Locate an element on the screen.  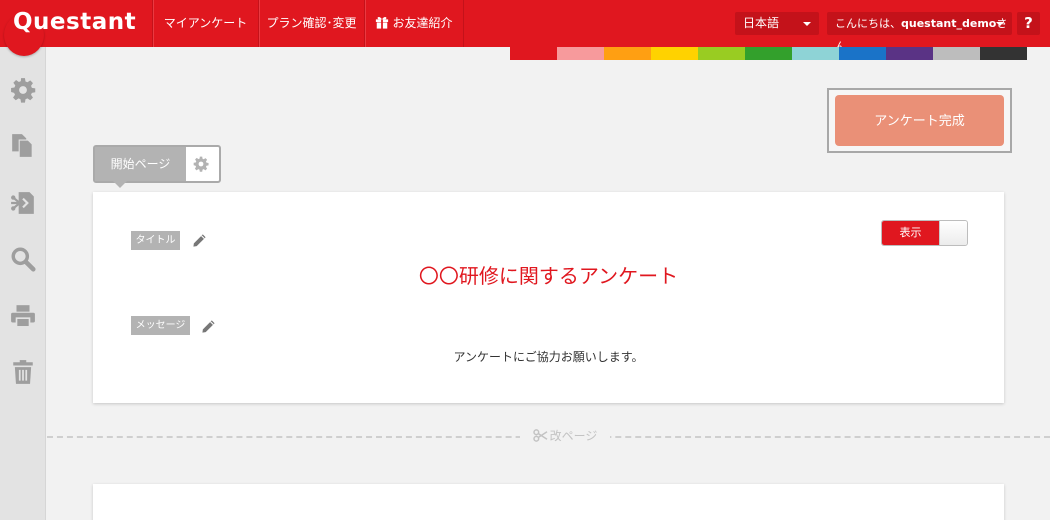
help-button: ? is located at coordinates (1028, 23).